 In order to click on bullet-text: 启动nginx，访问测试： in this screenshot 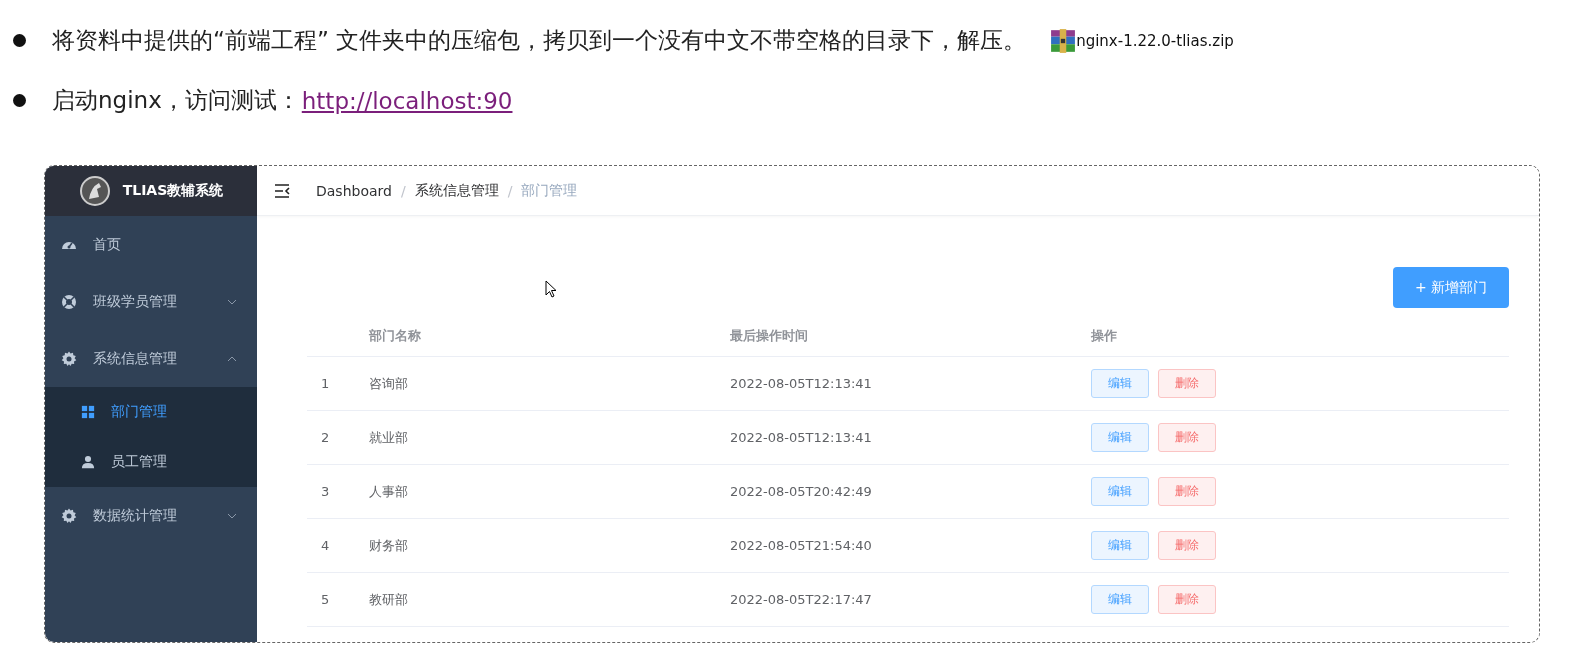, I will do `click(176, 100)`.